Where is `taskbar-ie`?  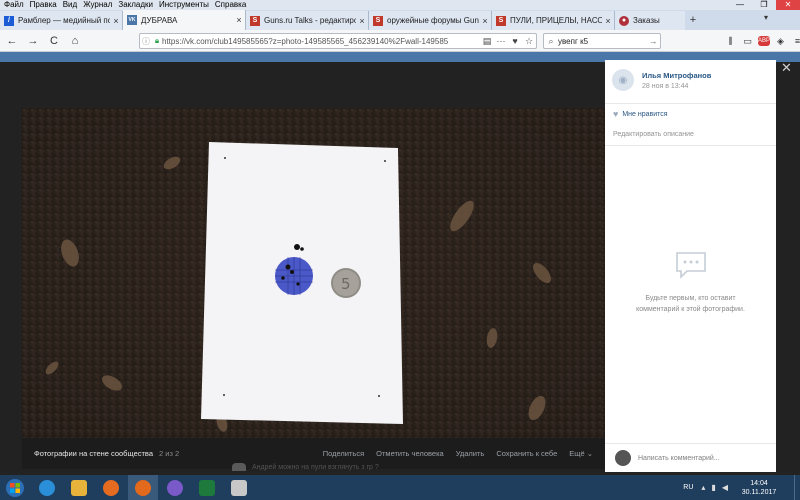
taskbar-ie is located at coordinates (47, 487).